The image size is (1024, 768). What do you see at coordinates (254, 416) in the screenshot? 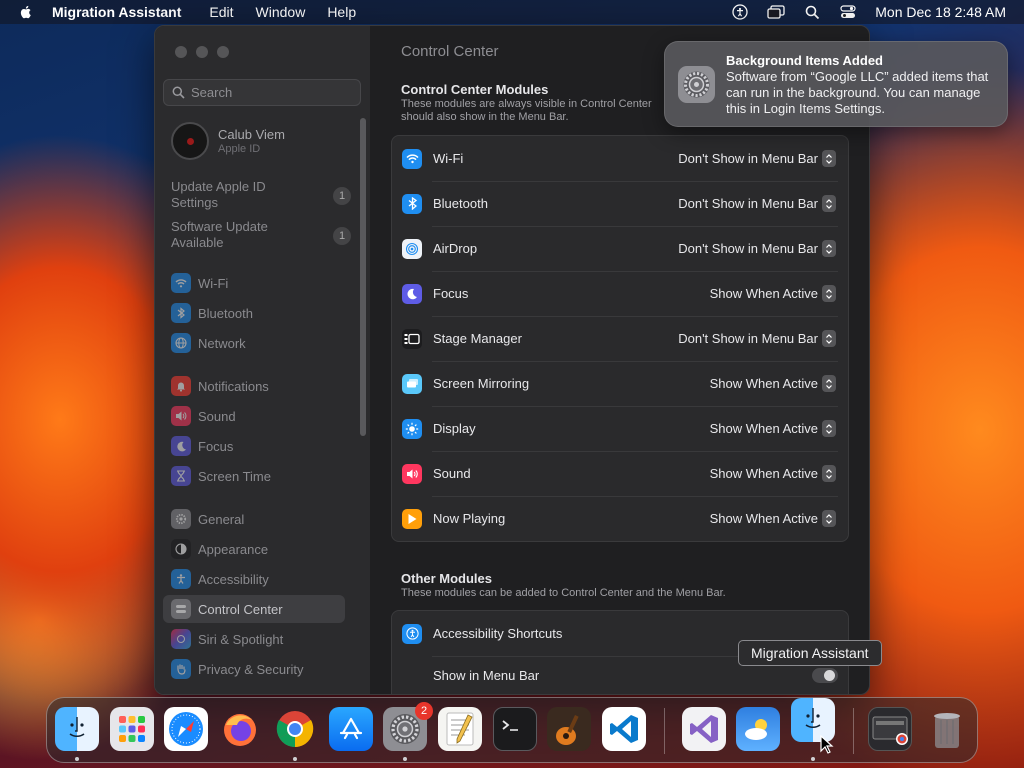
I see `sidebar-item-sound: Sound` at bounding box center [254, 416].